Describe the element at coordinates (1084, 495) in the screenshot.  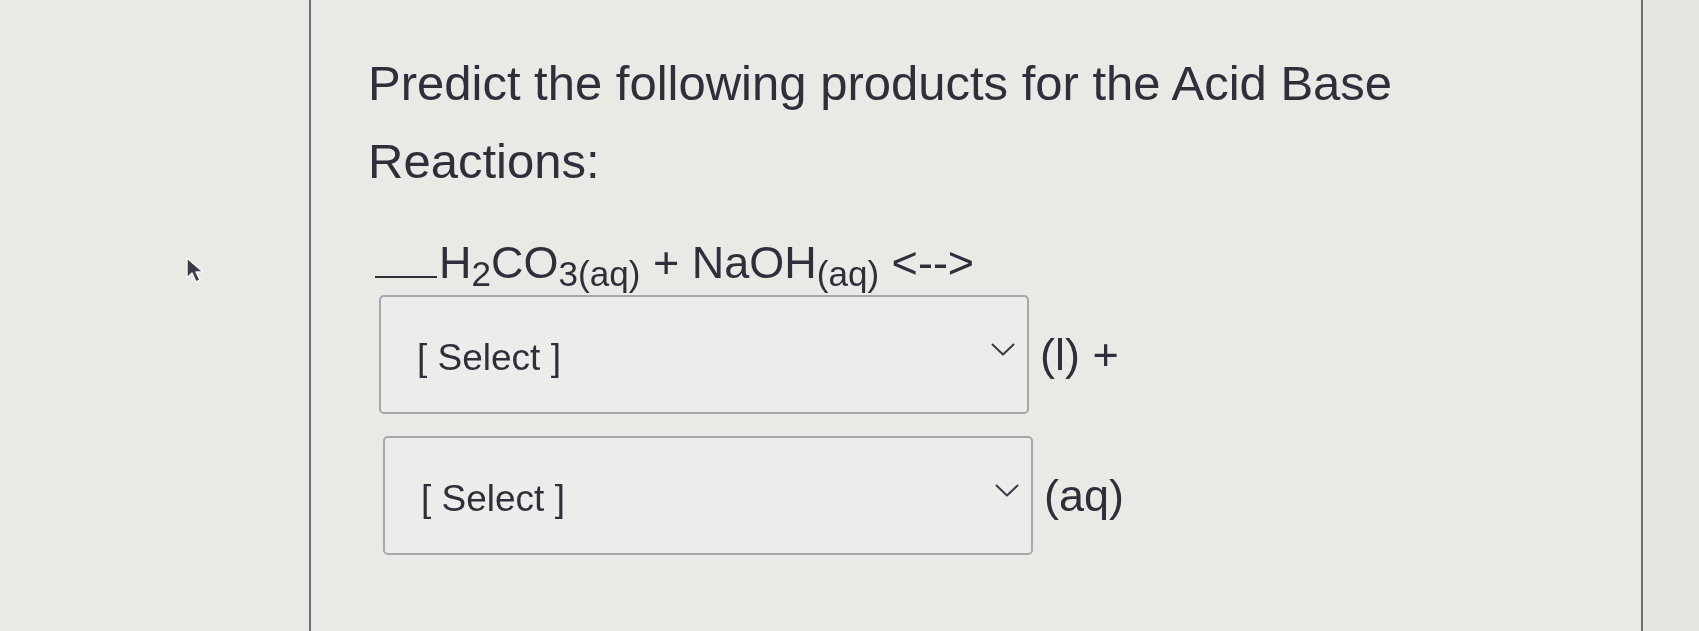
I see `phase-label: (aq)` at that location.